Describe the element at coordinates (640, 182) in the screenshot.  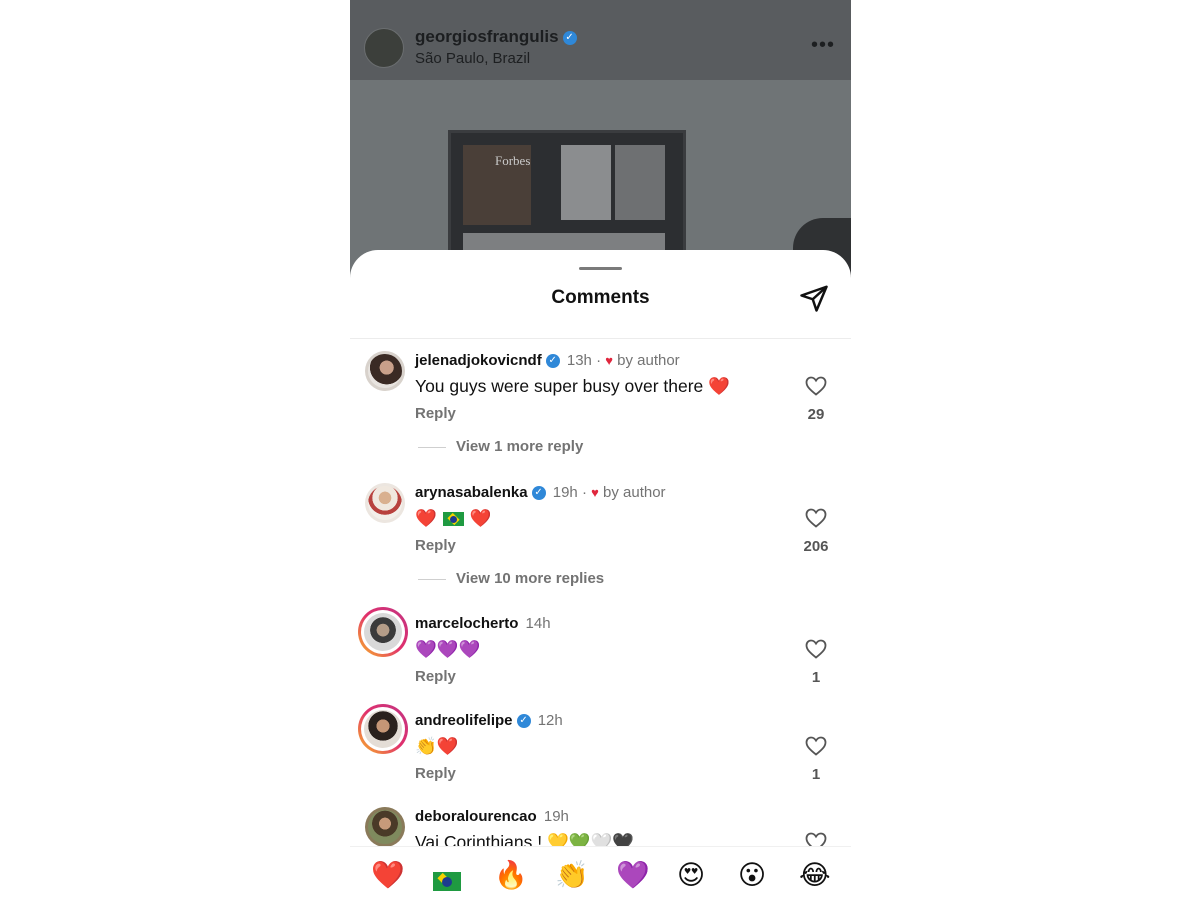
I see `framed-photo-page` at that location.